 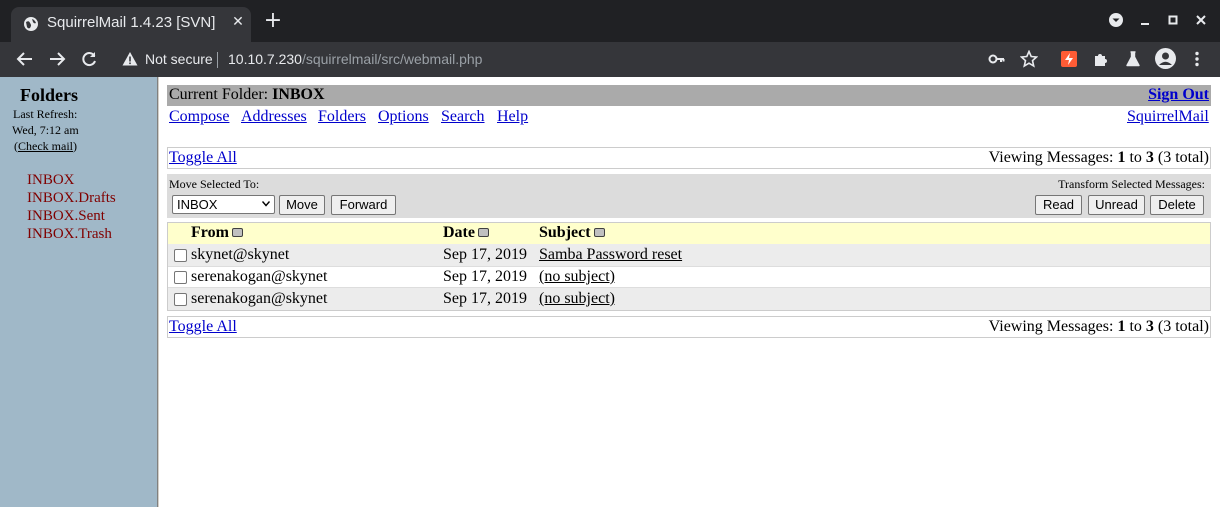 I want to click on column-subject-label: Subject, so click(x=565, y=232).